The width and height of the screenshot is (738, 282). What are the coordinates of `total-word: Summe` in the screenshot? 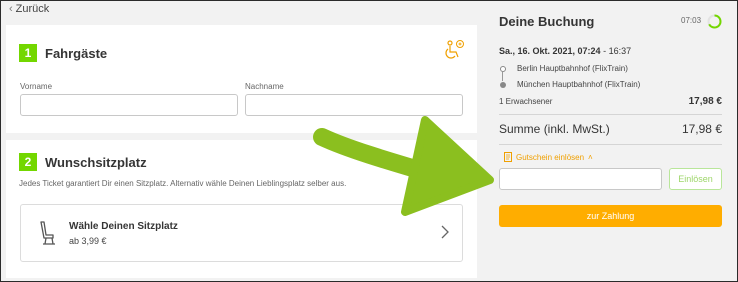 It's located at (520, 129).